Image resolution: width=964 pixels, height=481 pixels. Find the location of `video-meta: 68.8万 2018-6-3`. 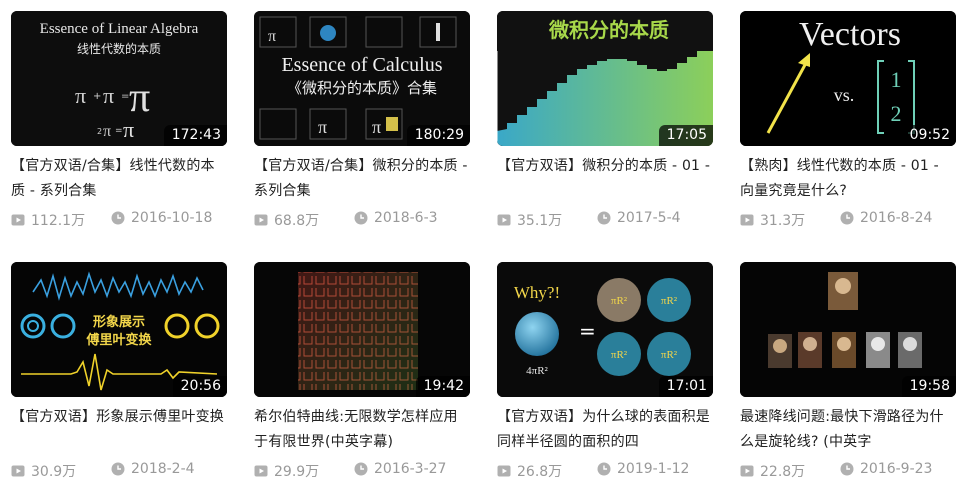

video-meta: 68.8万 2018-6-3 is located at coordinates (362, 220).